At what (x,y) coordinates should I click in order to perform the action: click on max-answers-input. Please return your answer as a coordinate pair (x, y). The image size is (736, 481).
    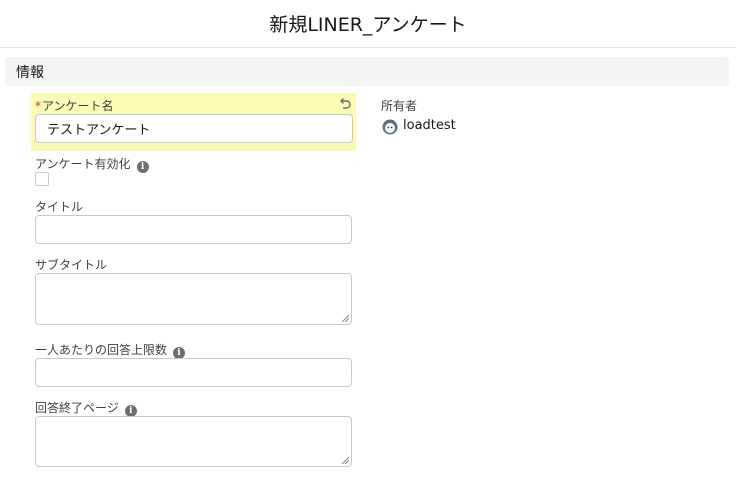
    Looking at the image, I should click on (193, 372).